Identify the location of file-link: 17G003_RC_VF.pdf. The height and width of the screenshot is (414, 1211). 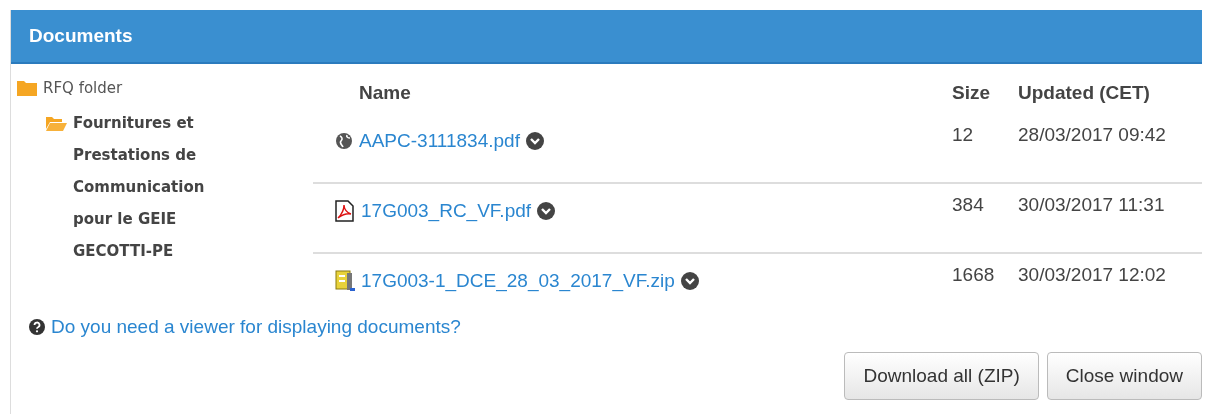
(446, 211).